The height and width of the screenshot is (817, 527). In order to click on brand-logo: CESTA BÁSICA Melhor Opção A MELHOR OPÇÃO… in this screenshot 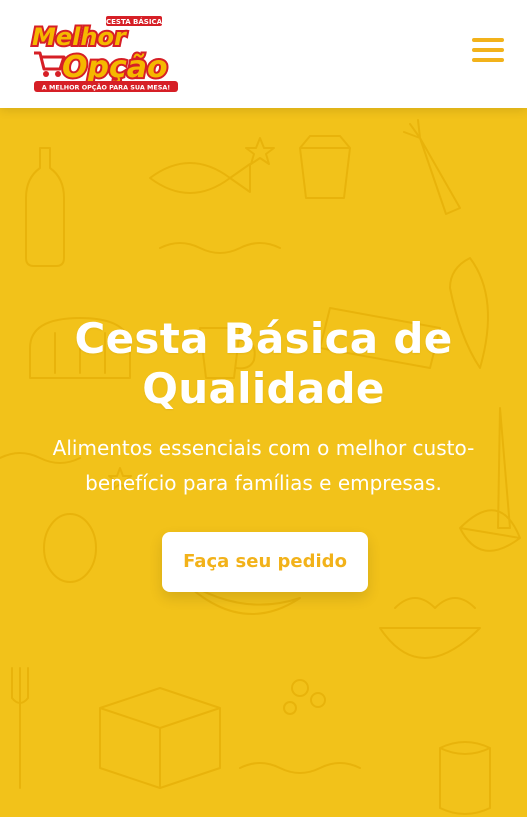, I will do `click(110, 54)`.